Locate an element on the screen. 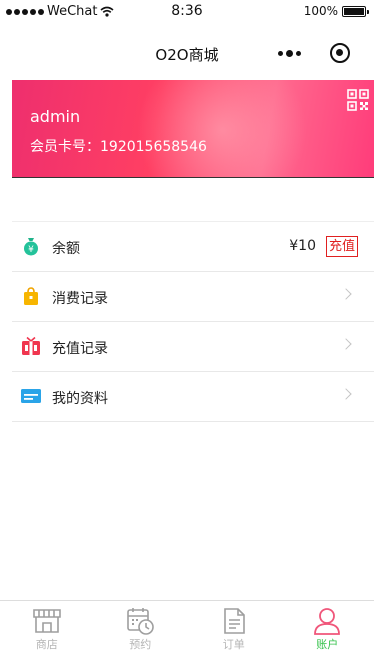  tab-store: 商店 is located at coordinates (47, 626).